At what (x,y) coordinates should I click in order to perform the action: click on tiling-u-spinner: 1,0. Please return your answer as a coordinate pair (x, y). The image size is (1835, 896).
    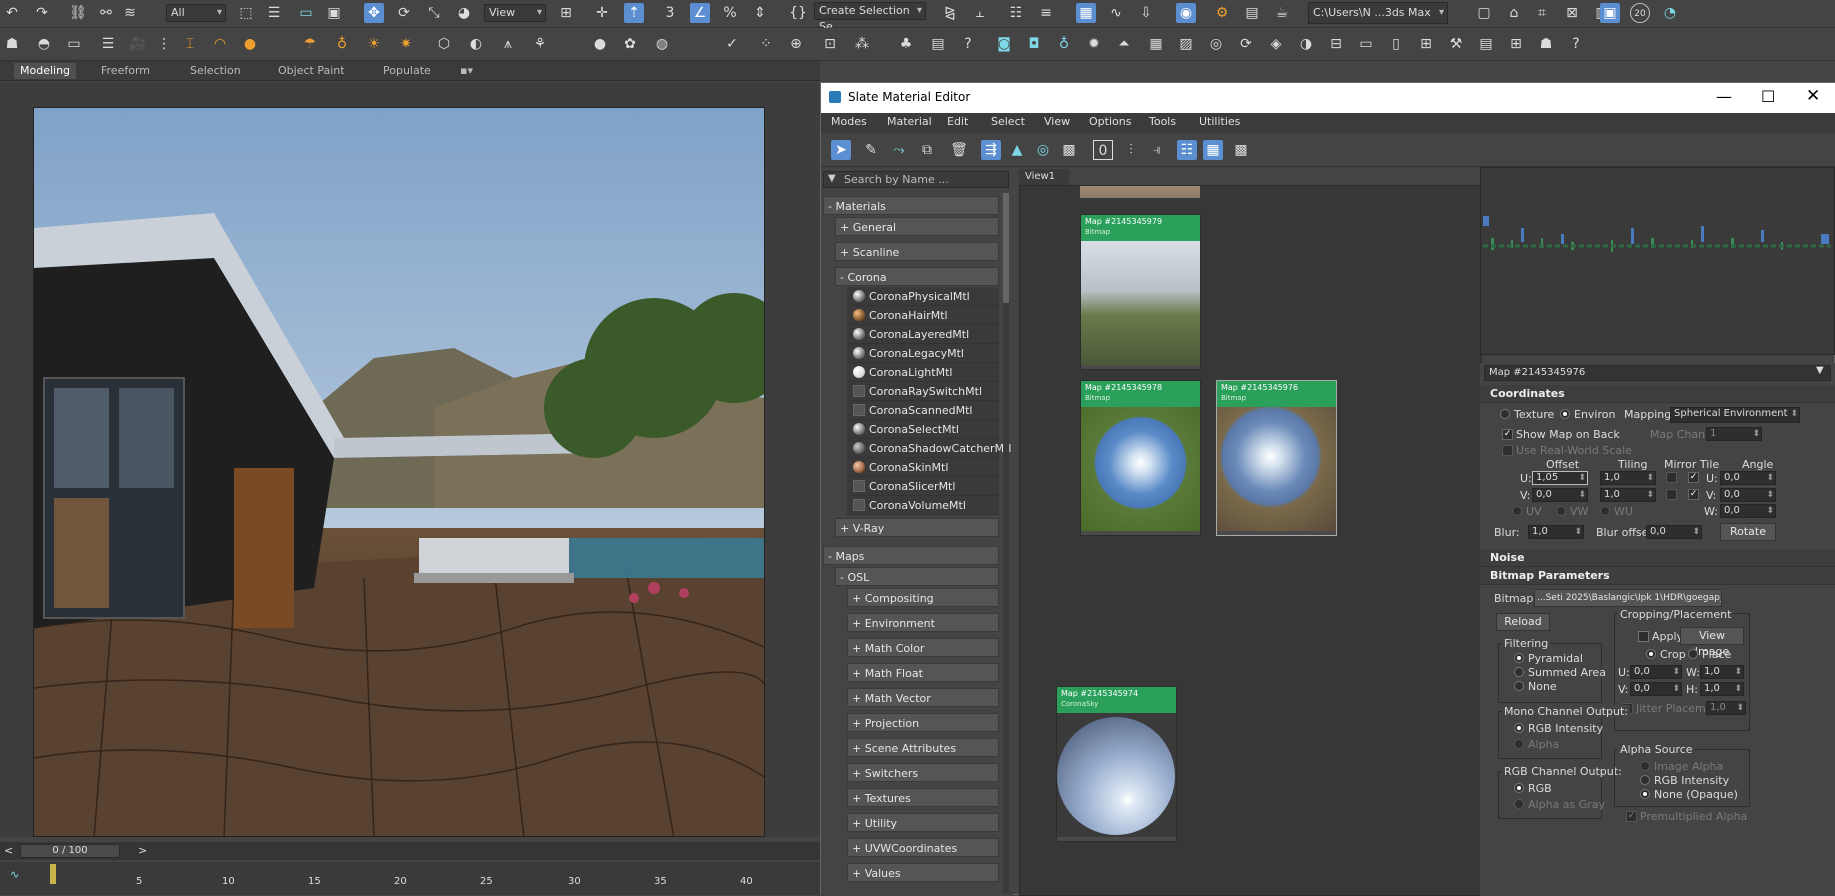
    Looking at the image, I should click on (1628, 478).